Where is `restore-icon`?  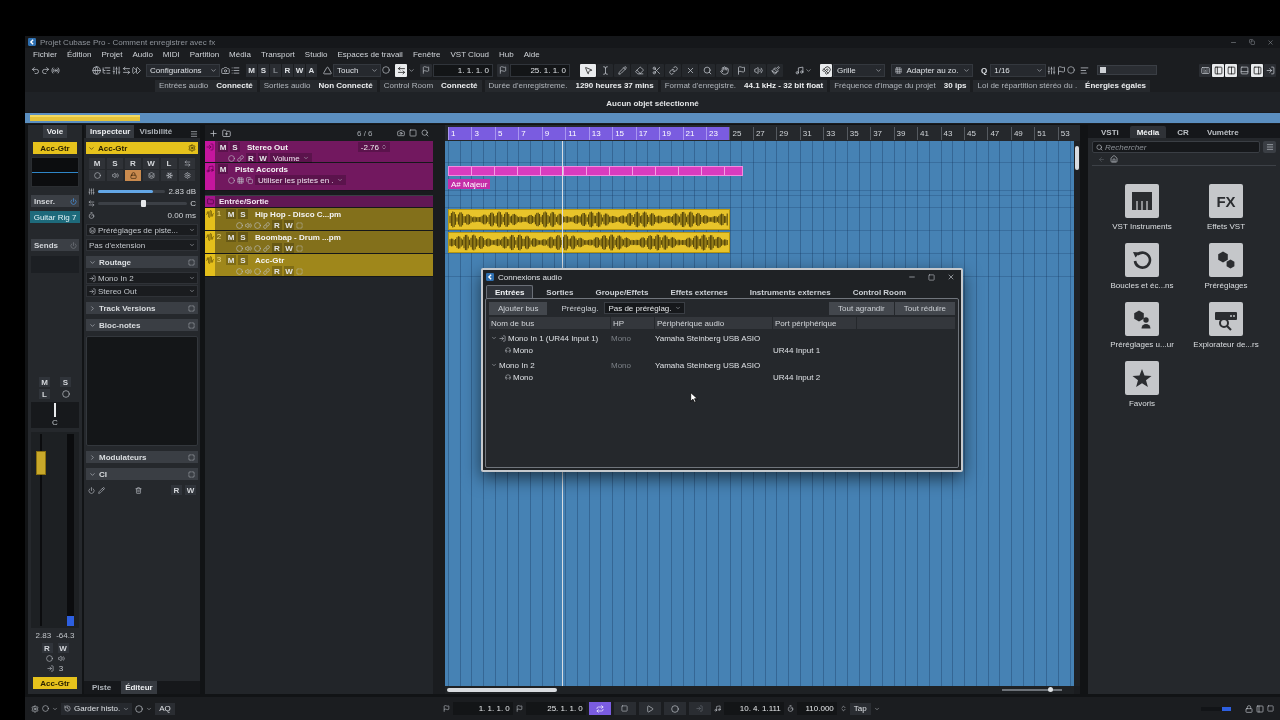
restore-icon is located at coordinates (1252, 42).